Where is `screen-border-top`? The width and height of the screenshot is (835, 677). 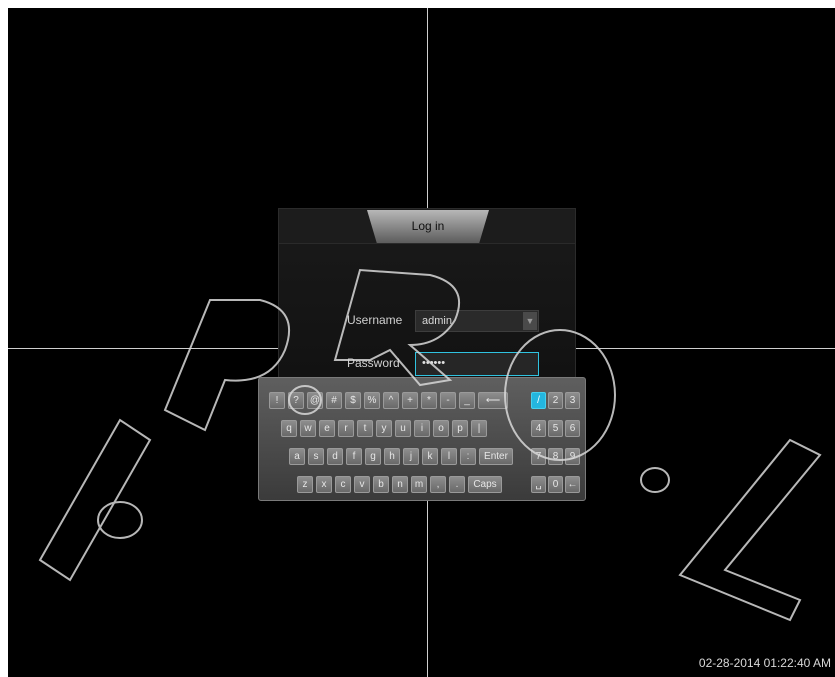 screen-border-top is located at coordinates (417, 4).